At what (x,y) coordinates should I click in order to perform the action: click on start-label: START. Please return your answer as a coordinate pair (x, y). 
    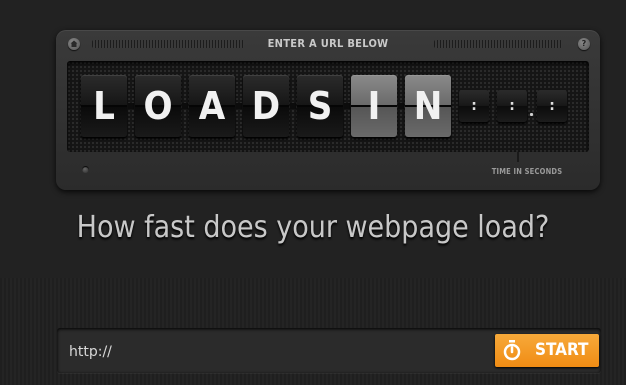
    Looking at the image, I should click on (562, 350).